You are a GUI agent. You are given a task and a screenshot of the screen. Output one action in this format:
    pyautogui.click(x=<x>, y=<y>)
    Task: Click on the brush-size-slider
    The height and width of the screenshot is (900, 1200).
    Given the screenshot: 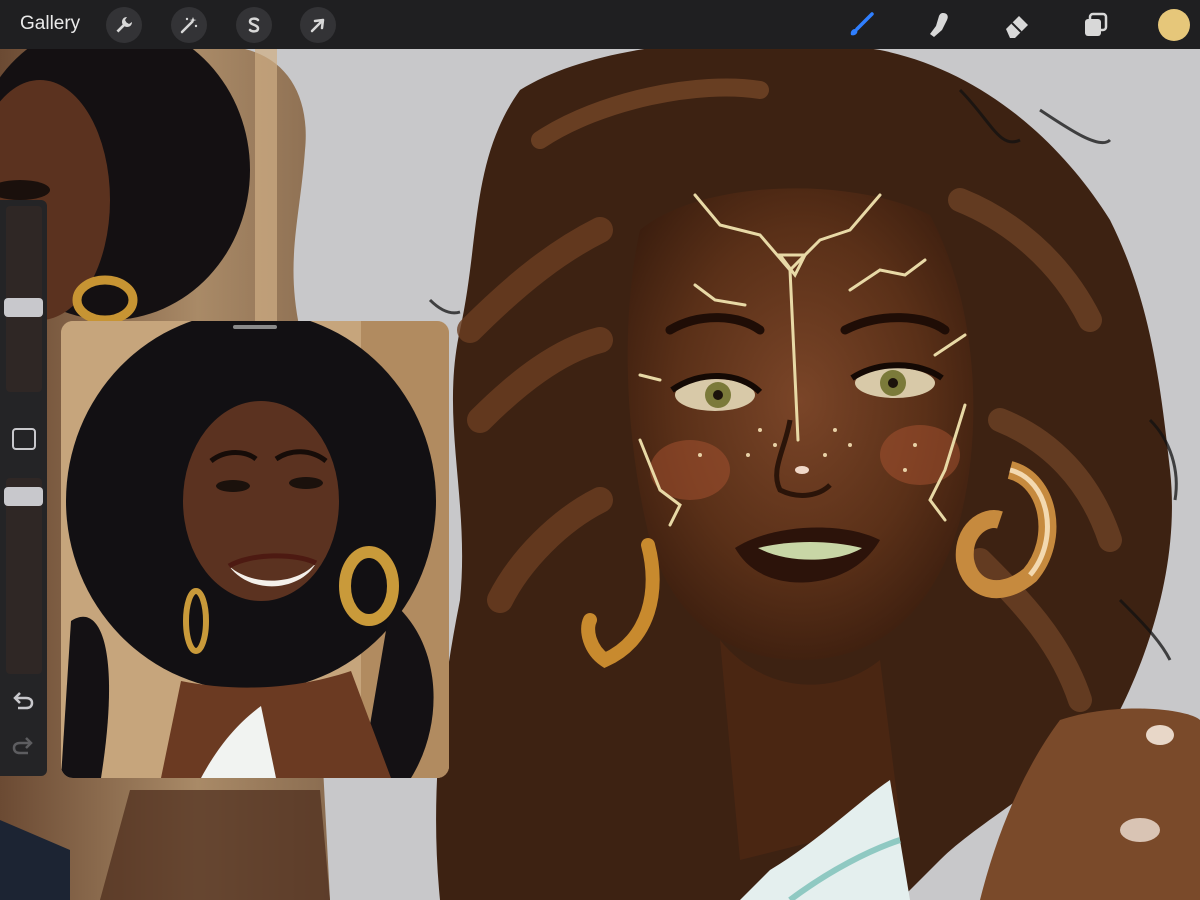 What is the action you would take?
    pyautogui.click(x=23, y=299)
    